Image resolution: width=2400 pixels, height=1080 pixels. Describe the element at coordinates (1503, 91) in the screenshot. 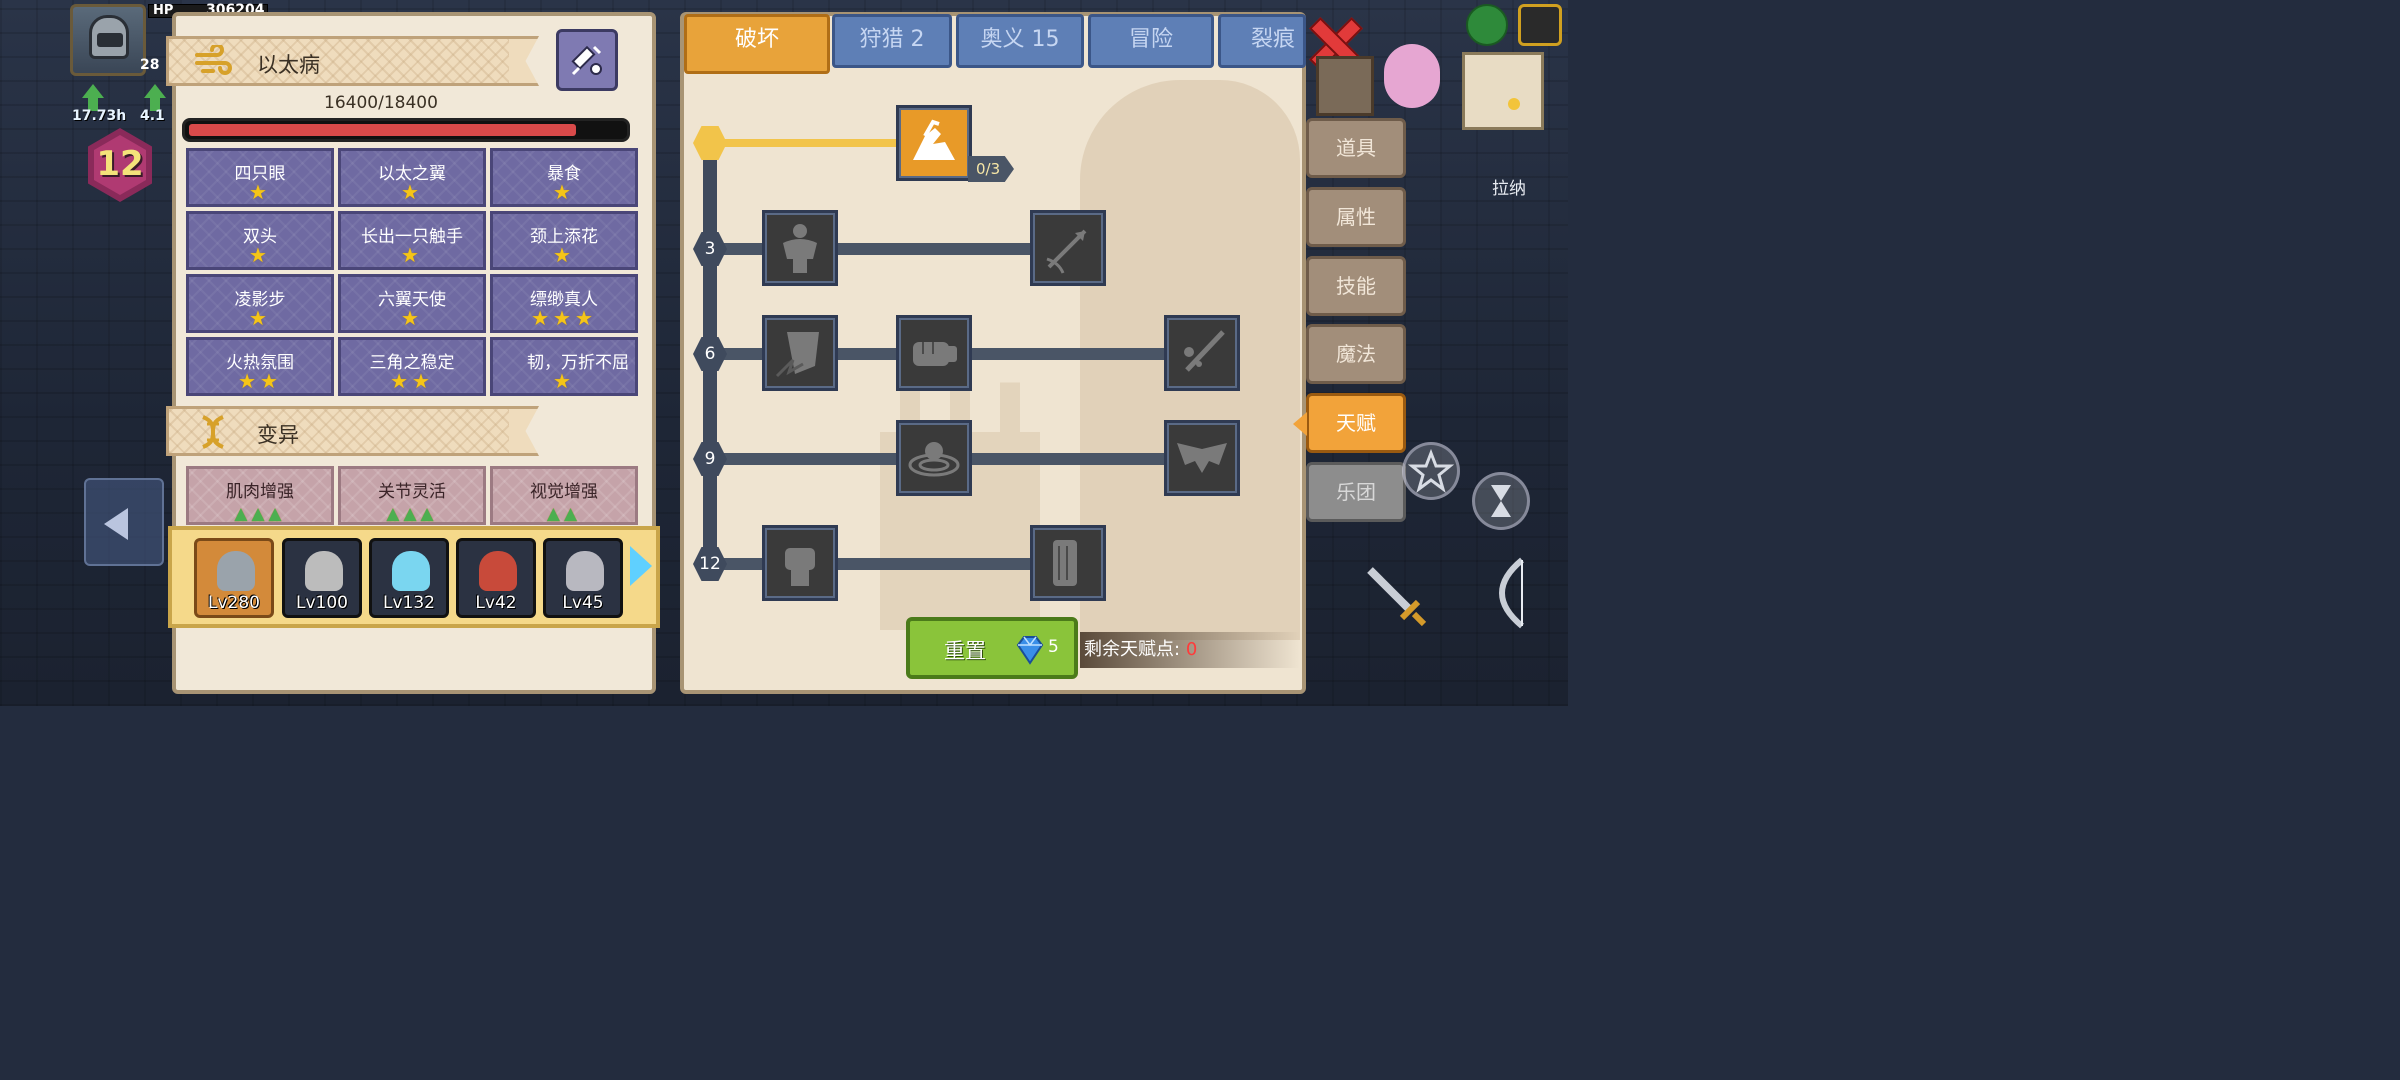

I see `minimap` at that location.